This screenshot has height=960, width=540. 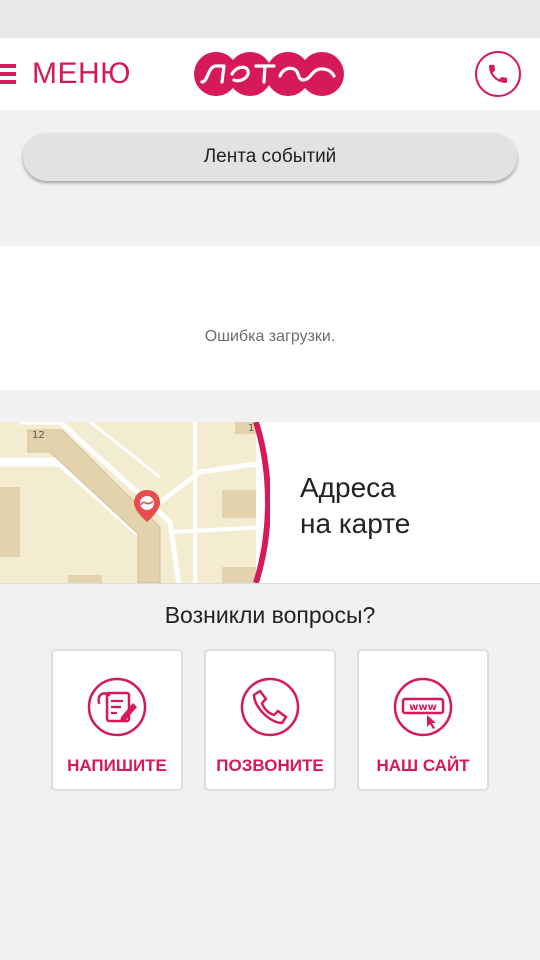 I want to click on write-button: НАПИШИТЕ, so click(x=117, y=720).